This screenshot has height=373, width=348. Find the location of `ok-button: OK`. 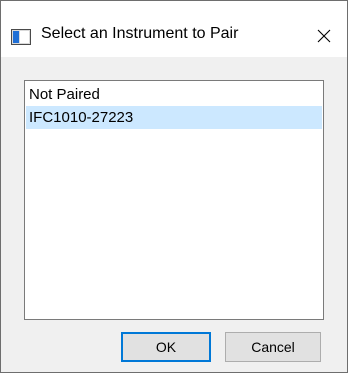

ok-button: OK is located at coordinates (166, 347).